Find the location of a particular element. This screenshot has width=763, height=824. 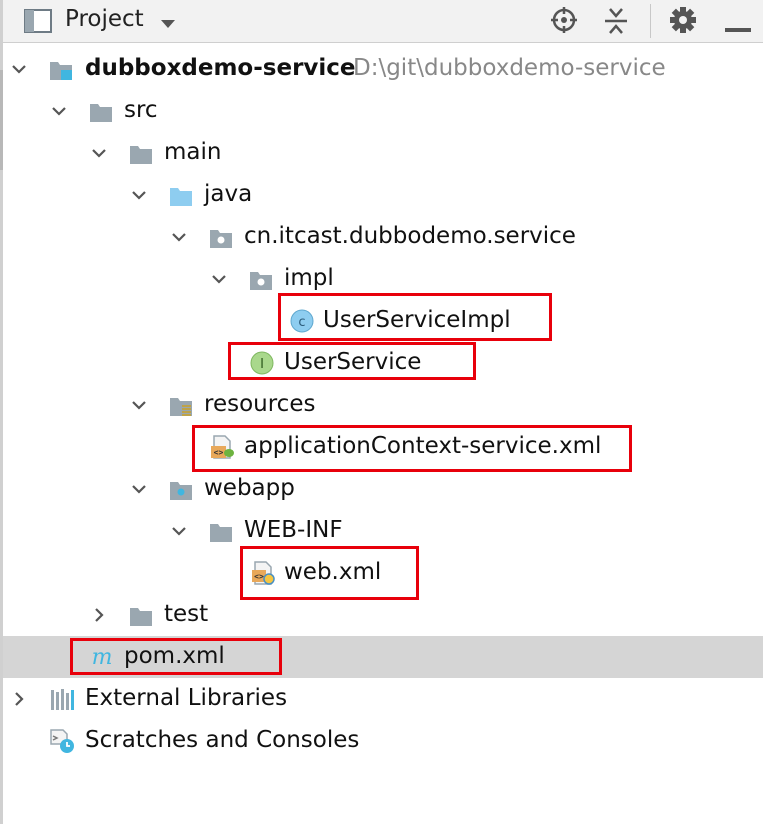

tree-label: webapp is located at coordinates (249, 488).